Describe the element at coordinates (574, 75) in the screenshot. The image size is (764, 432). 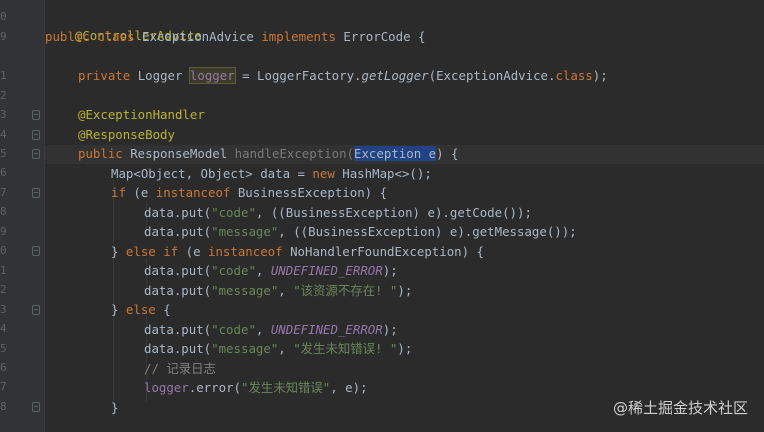
I see `keyword-token: class` at that location.